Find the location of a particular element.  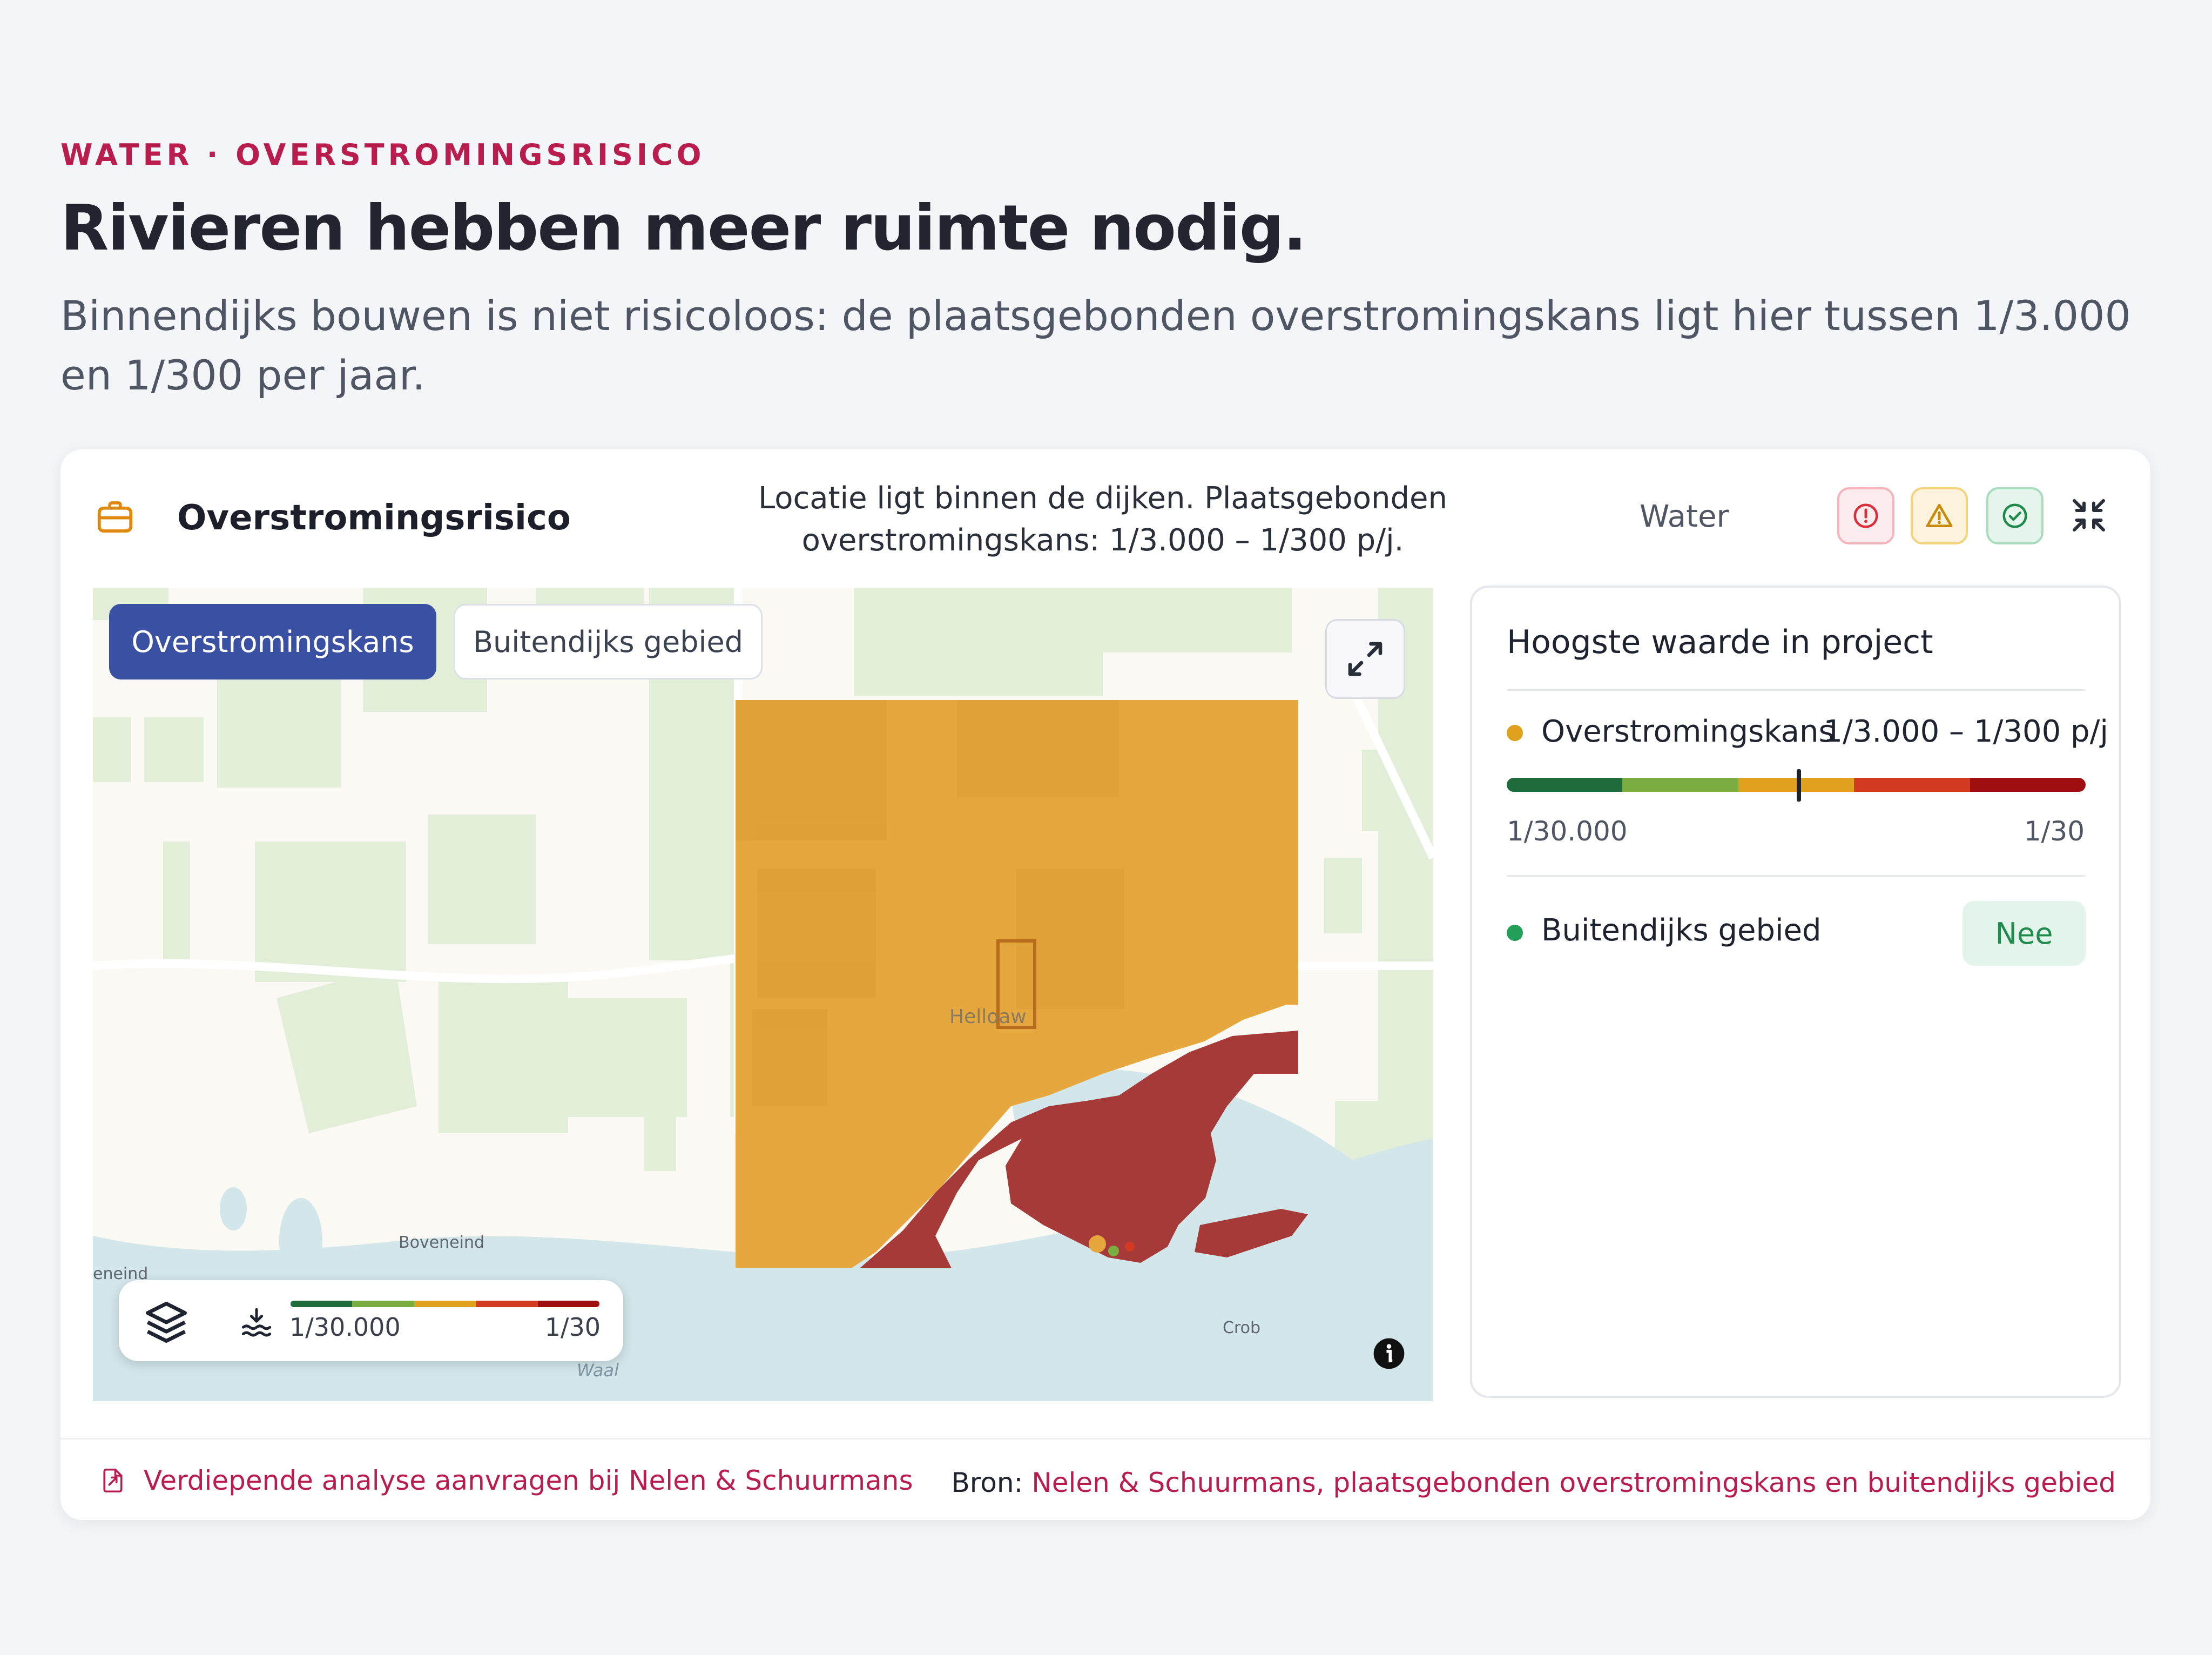

expand-icon is located at coordinates (1365, 659).